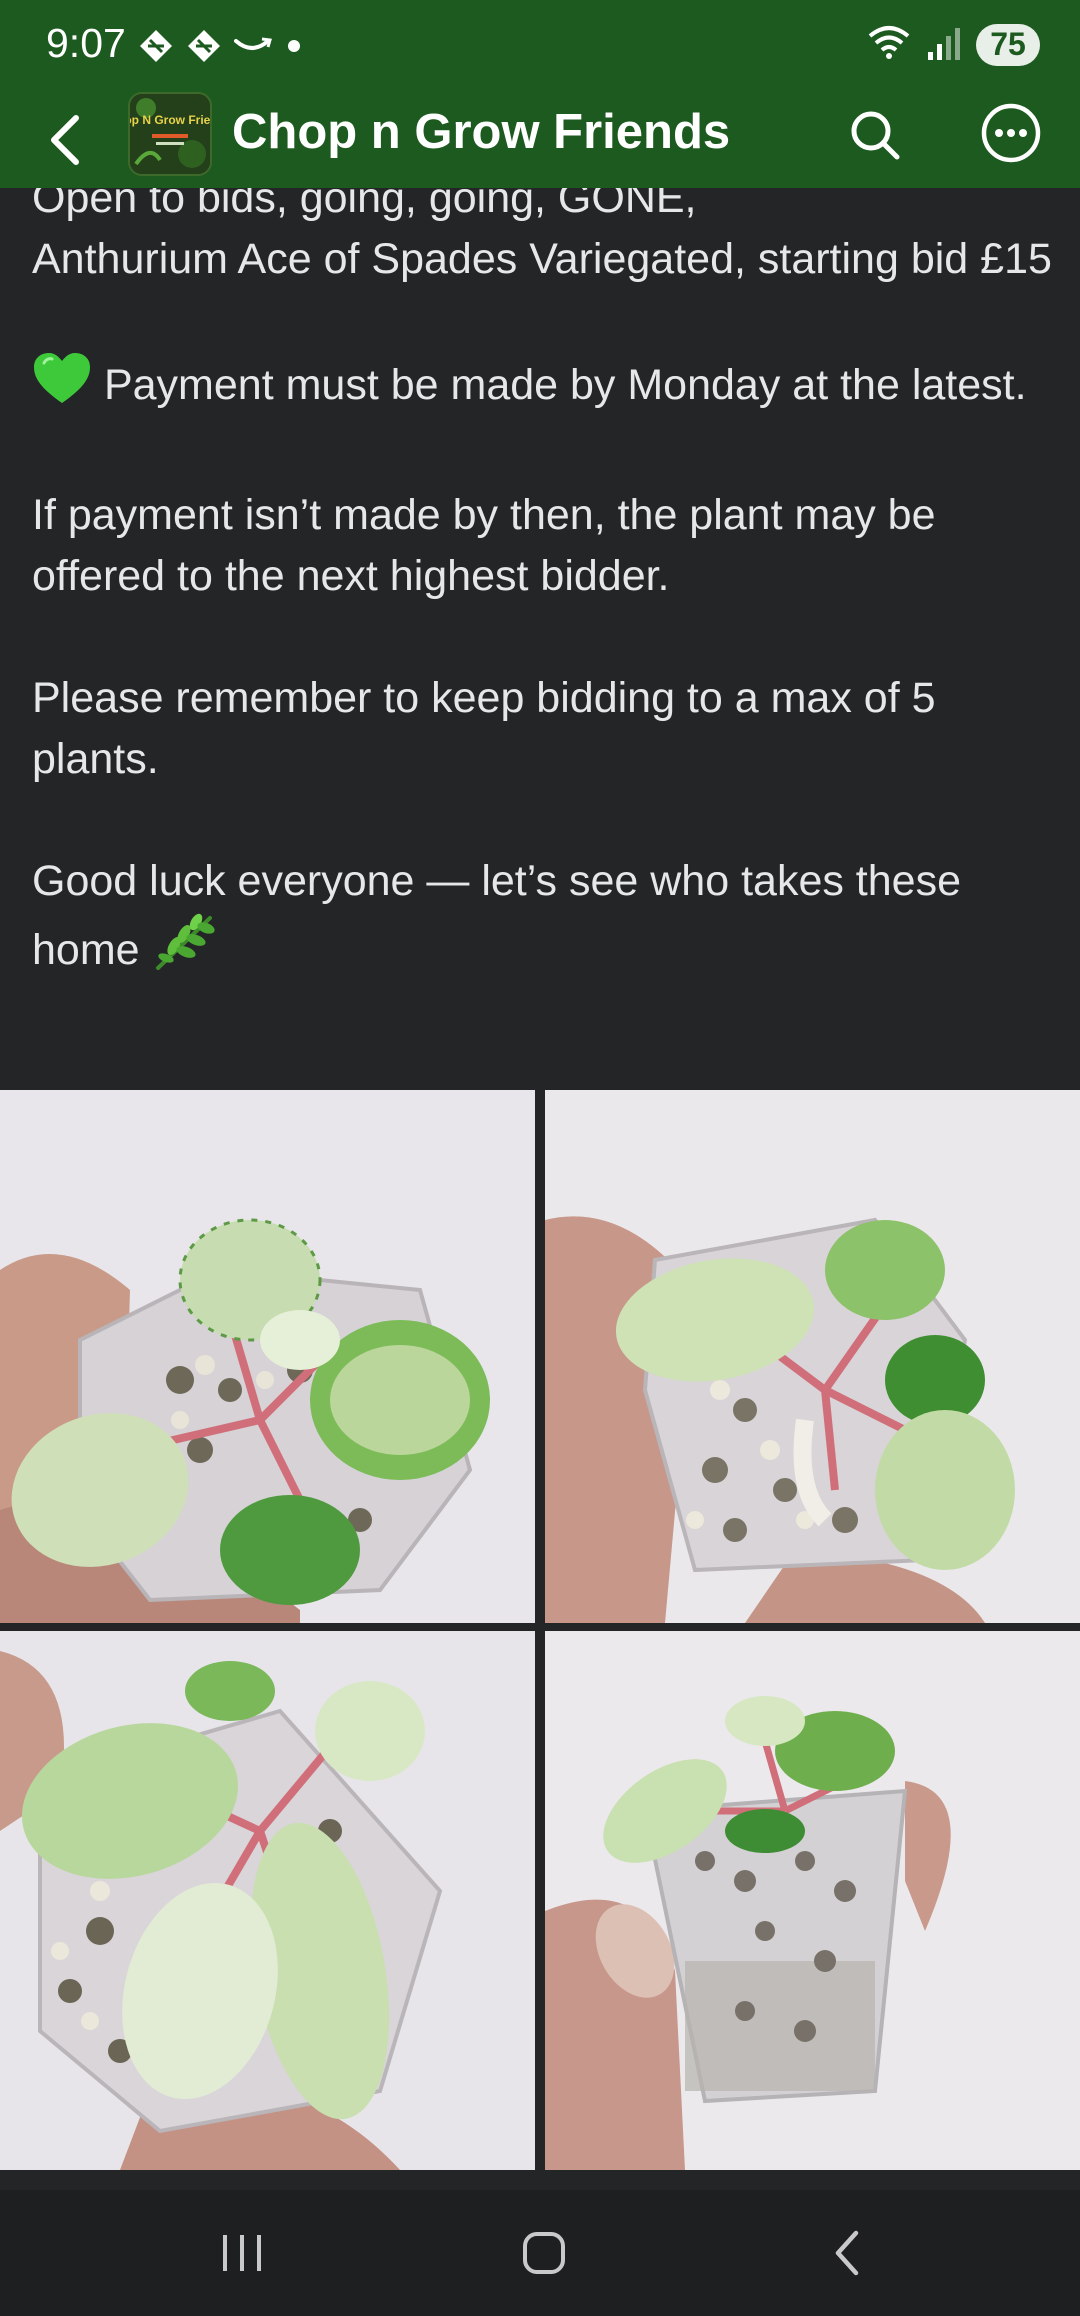 The image size is (1080, 2316). What do you see at coordinates (540, 46) in the screenshot?
I see `status-bar: 9:07 75` at bounding box center [540, 46].